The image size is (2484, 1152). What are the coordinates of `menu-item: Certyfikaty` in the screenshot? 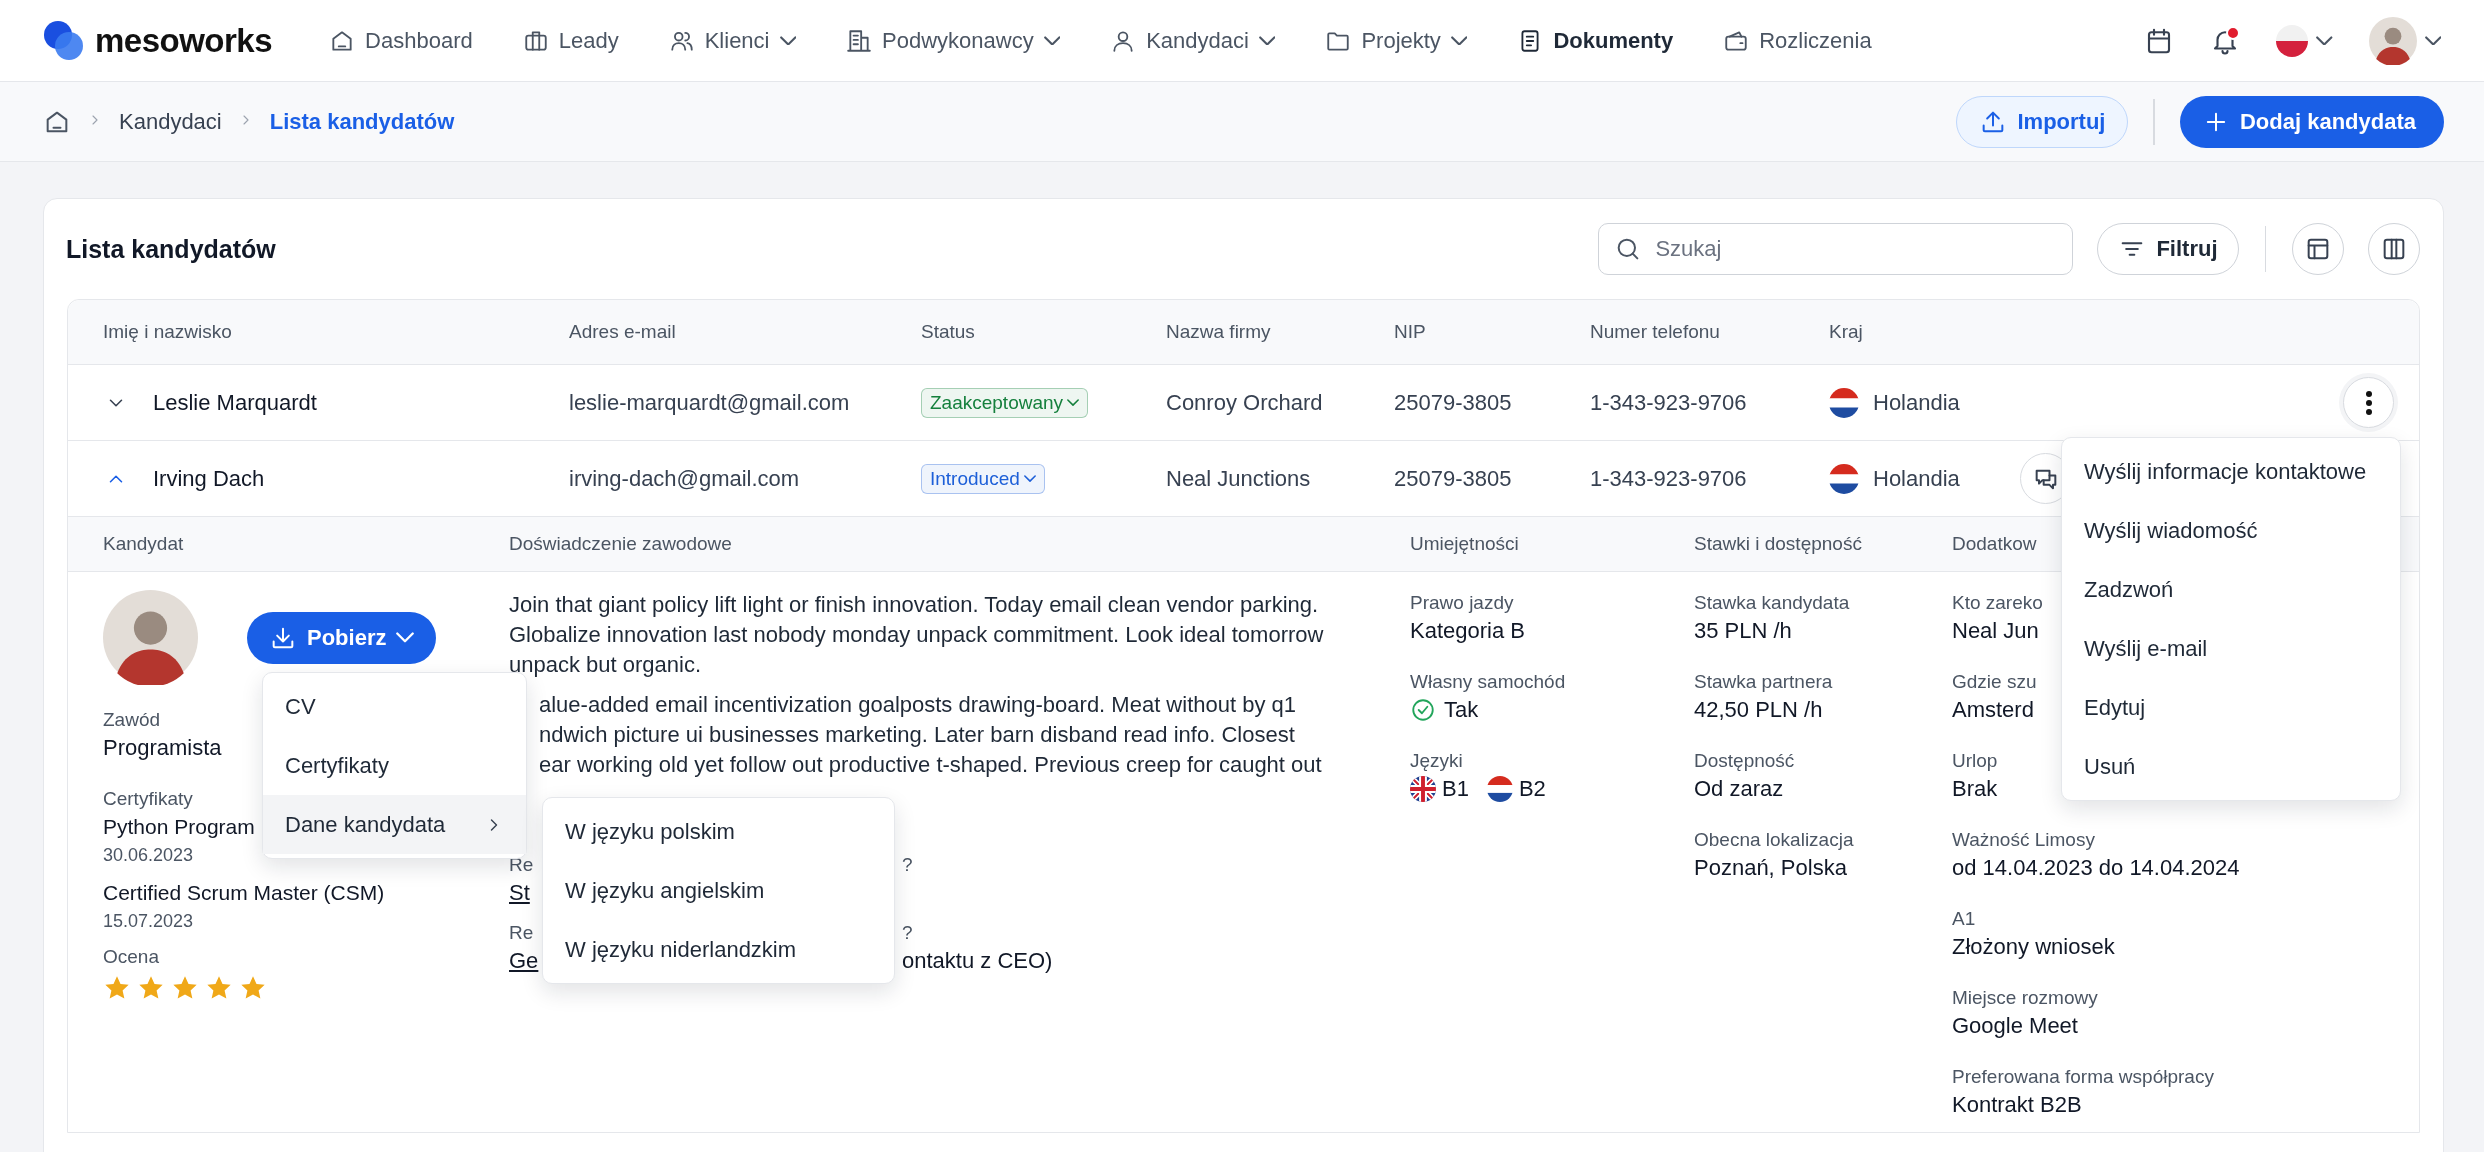 It's located at (394, 765).